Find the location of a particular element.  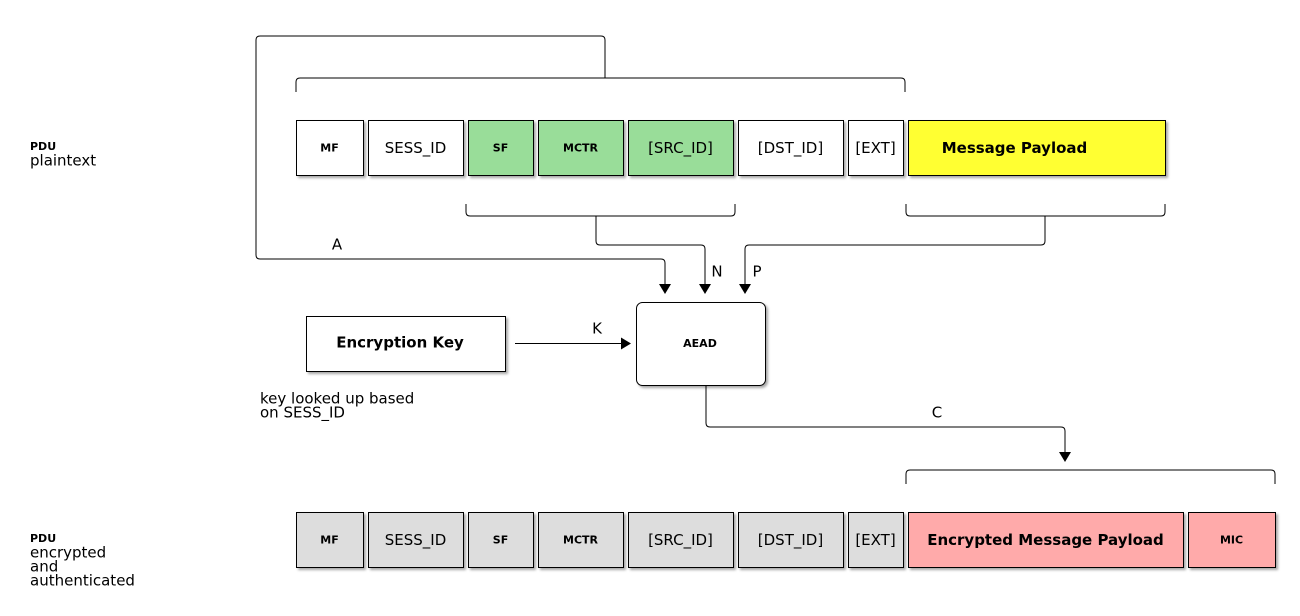

edge-label-n: N is located at coordinates (716, 272).